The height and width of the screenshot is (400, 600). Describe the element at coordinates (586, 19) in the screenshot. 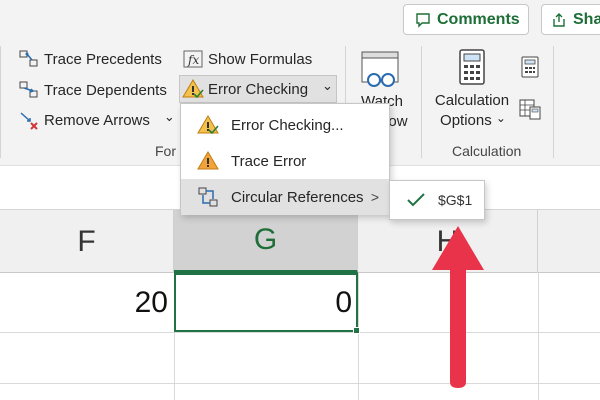

I see `share-label: Sha` at that location.